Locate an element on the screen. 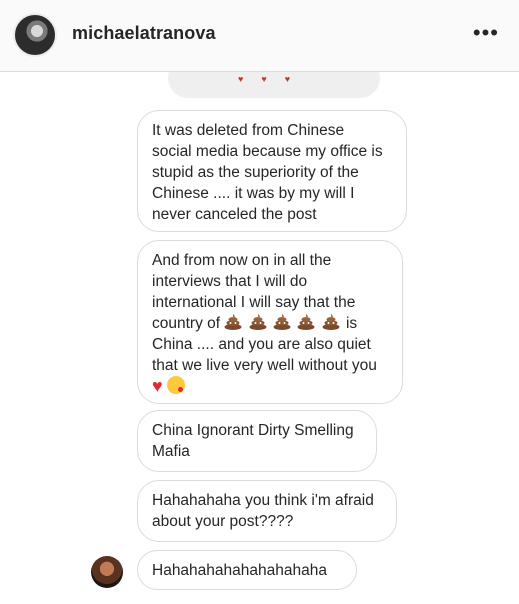 This screenshot has height=604, width=519. message-line: social media because my office is is located at coordinates (267, 151).